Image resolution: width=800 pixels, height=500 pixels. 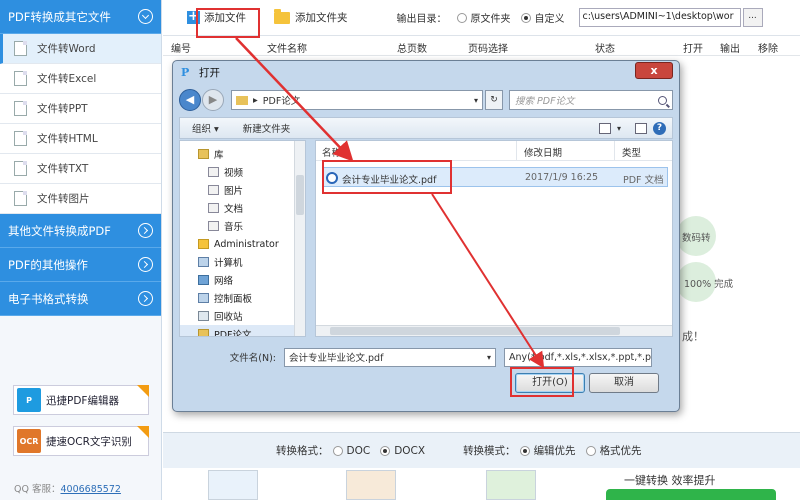 I want to click on qq-support: QQ 客服：4006685572, so click(x=67, y=488).